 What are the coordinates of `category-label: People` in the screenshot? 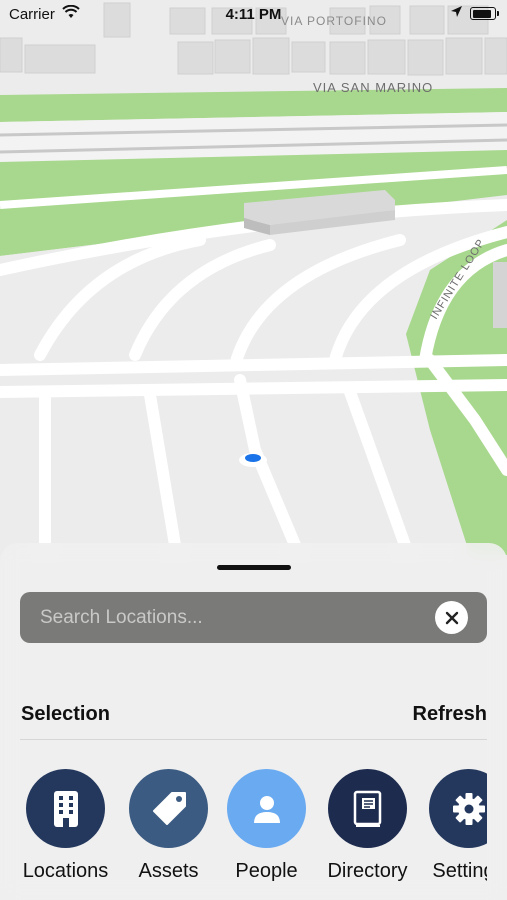 It's located at (266, 871).